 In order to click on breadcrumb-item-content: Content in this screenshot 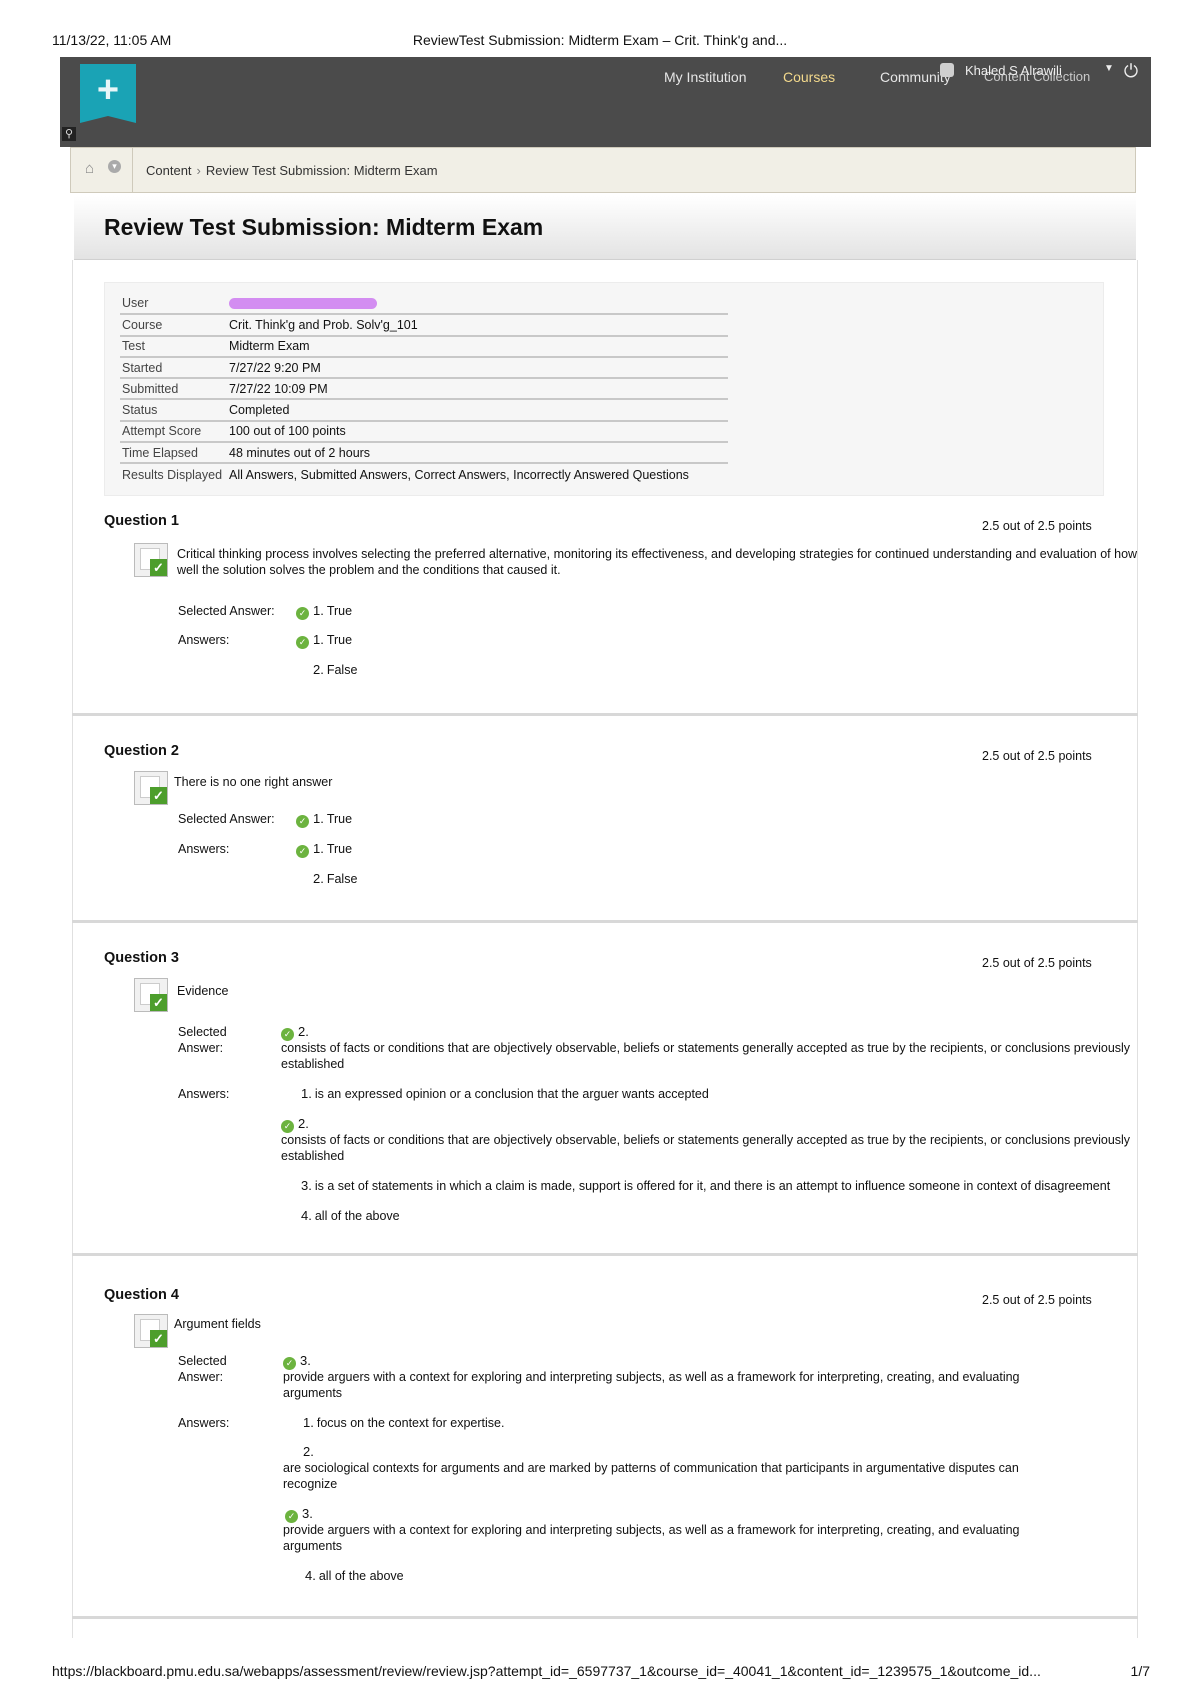, I will do `click(169, 170)`.